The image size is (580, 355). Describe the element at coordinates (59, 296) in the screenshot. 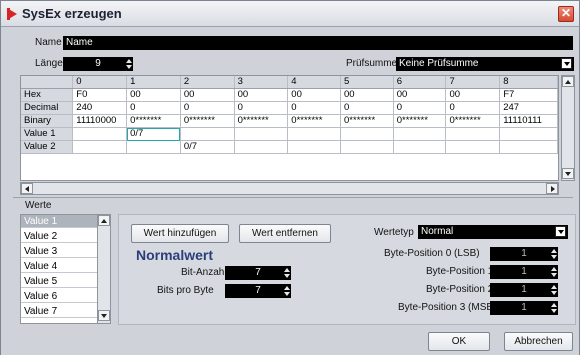

I see `list-item: Value 6` at that location.